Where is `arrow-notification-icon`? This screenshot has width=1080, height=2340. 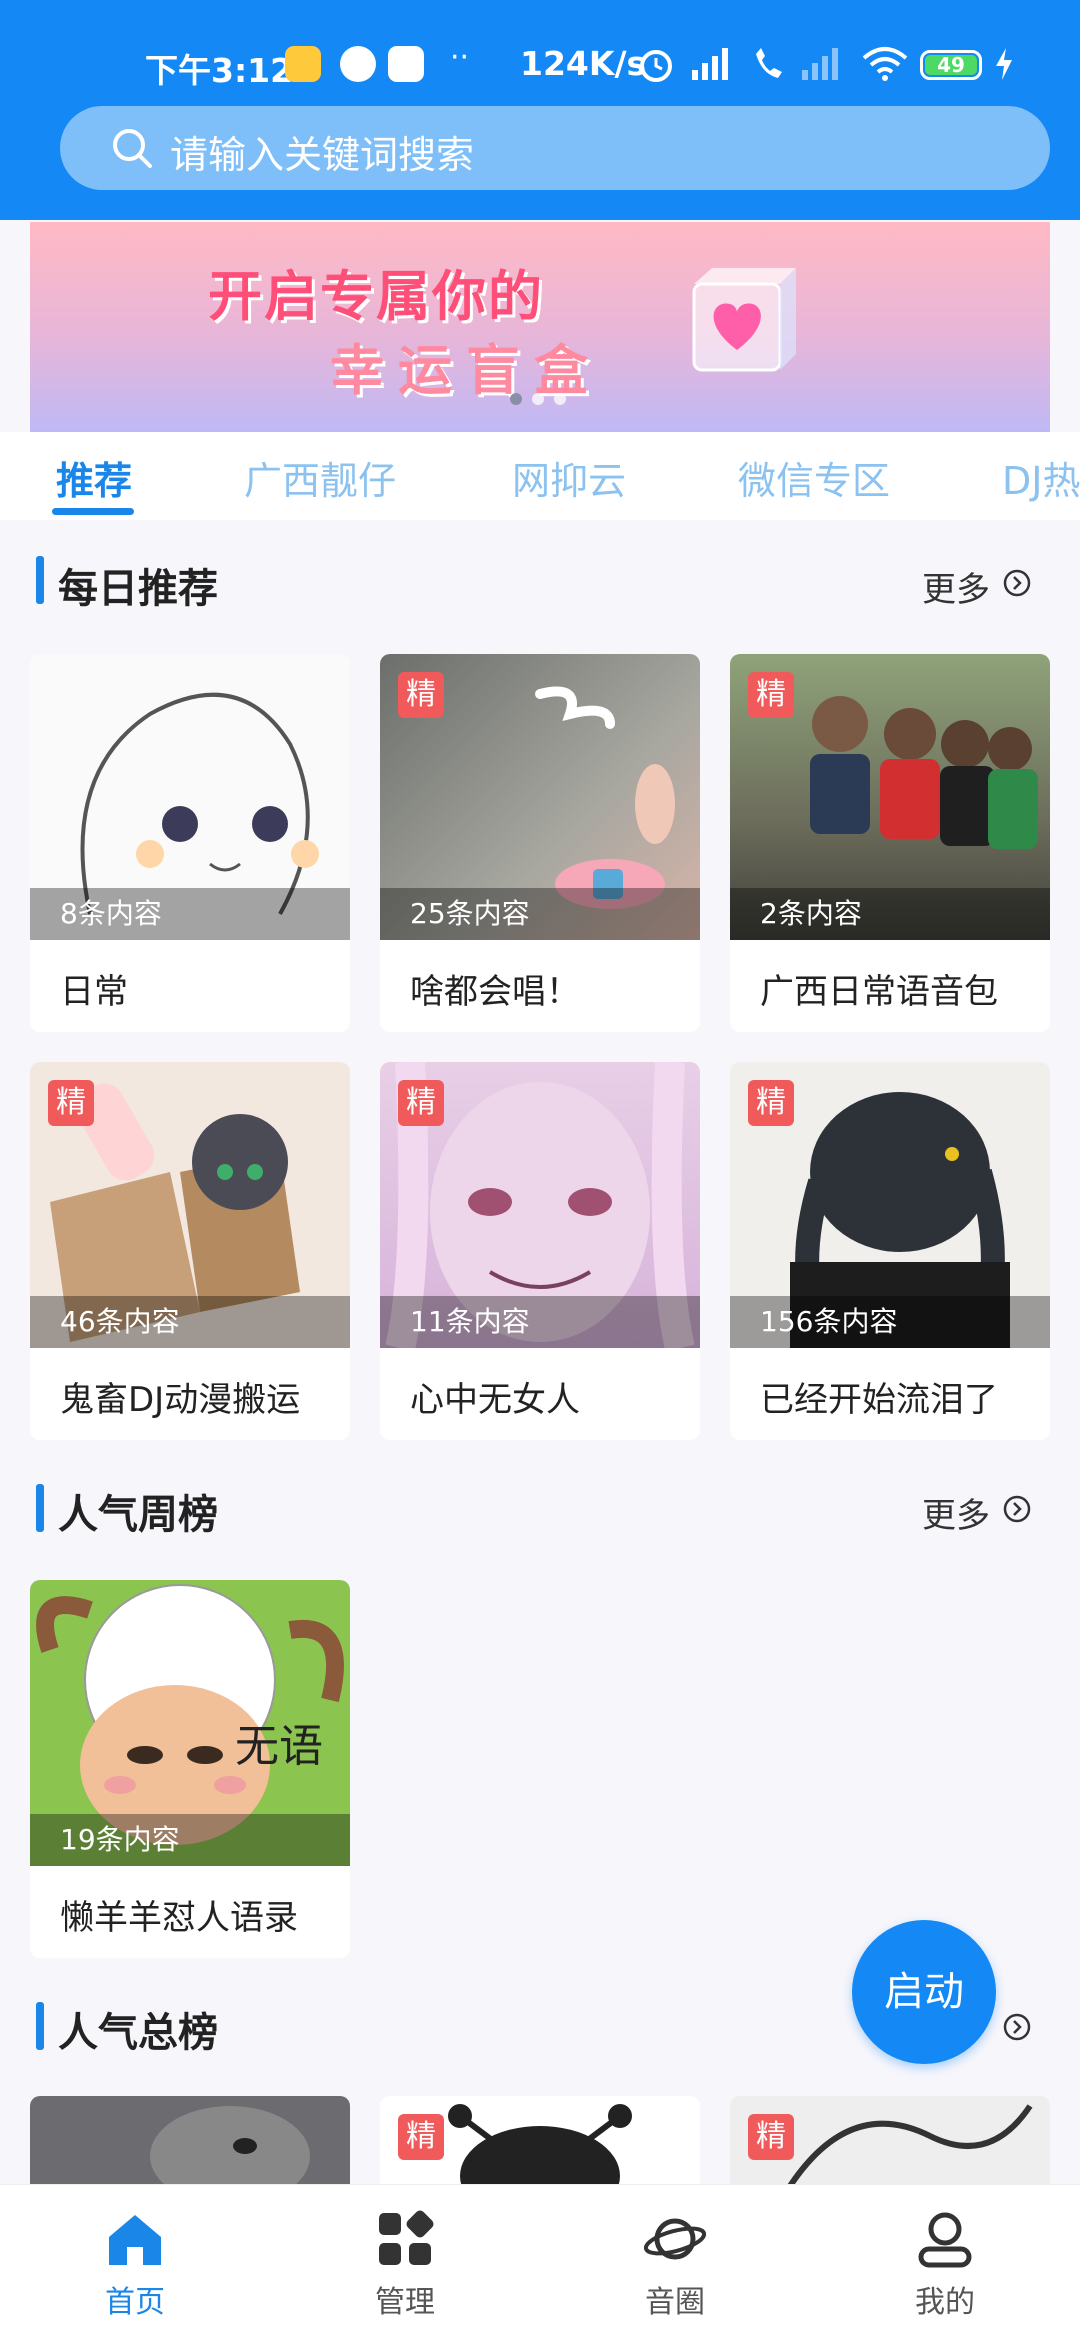
arrow-notification-icon is located at coordinates (406, 64).